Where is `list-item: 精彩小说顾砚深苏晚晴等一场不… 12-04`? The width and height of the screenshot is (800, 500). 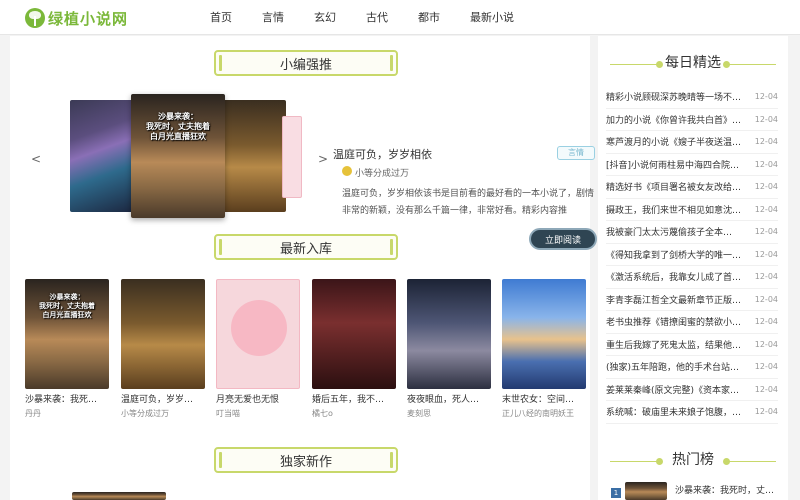
list-item: 精彩小说顾砚深苏晚晴等一场不… 12-04 is located at coordinates (692, 97).